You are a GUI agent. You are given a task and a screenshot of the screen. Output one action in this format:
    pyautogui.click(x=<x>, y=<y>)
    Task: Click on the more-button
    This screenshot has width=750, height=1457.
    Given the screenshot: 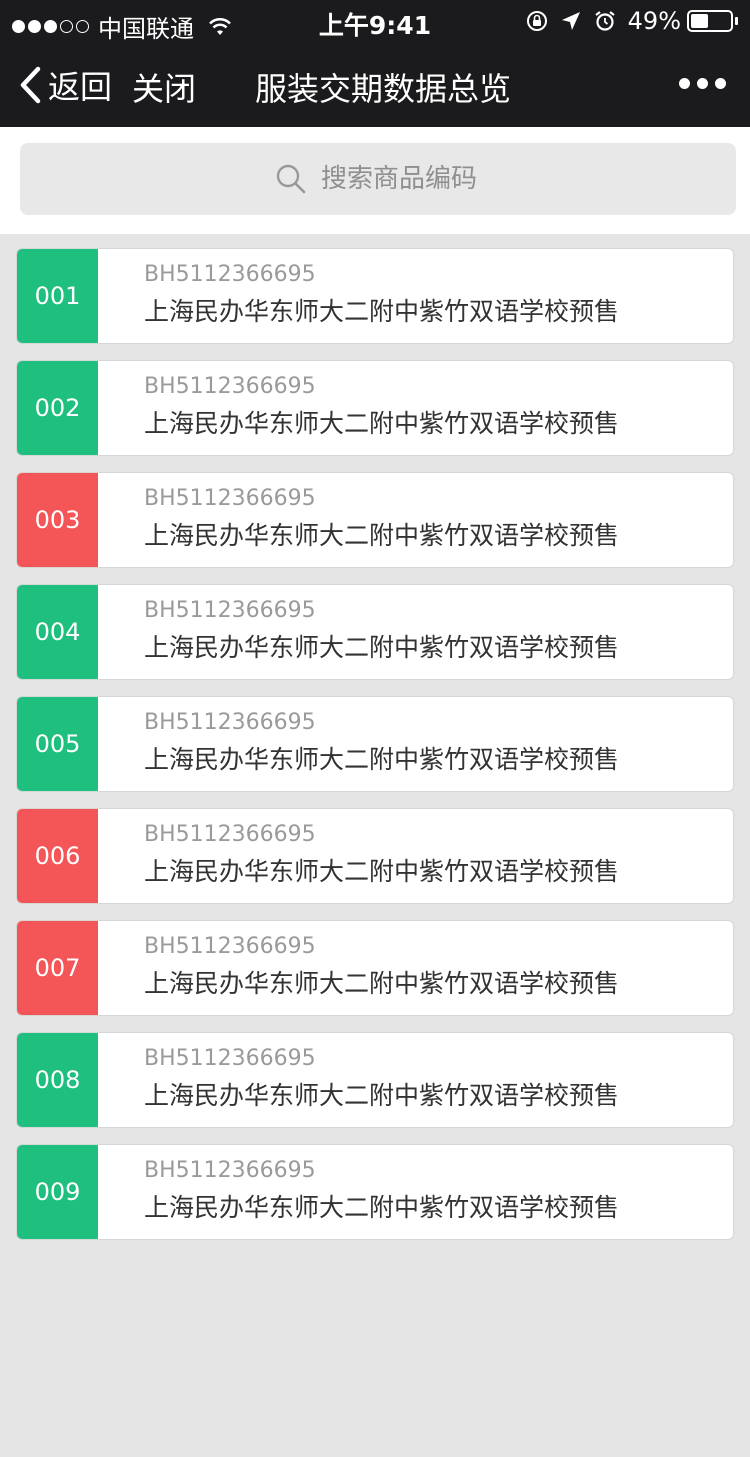 What is the action you would take?
    pyautogui.click(x=699, y=83)
    